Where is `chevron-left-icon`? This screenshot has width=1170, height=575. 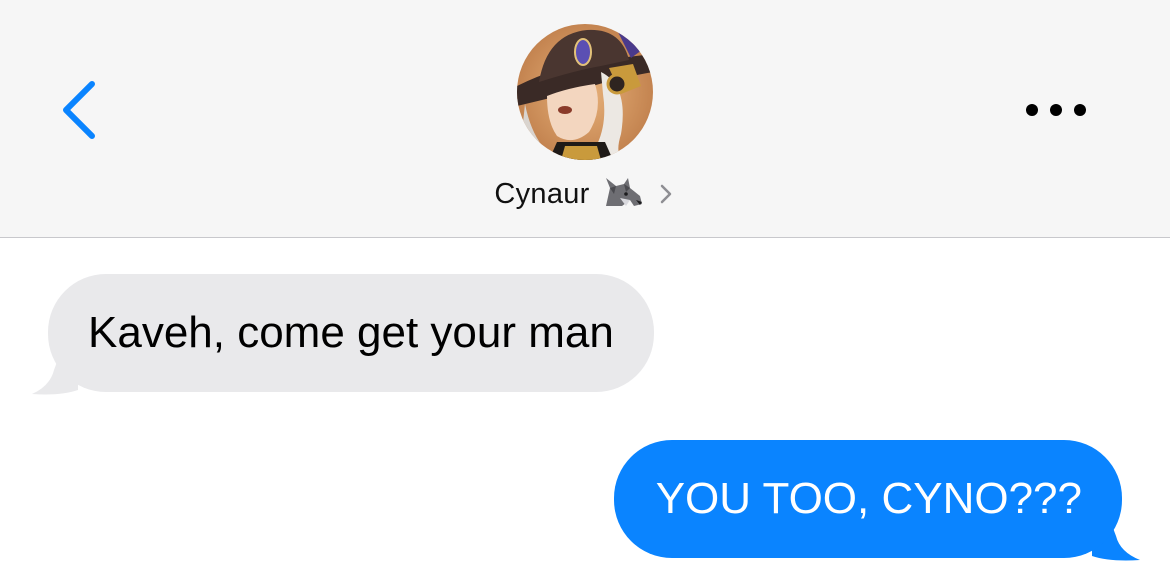 chevron-left-icon is located at coordinates (80, 110).